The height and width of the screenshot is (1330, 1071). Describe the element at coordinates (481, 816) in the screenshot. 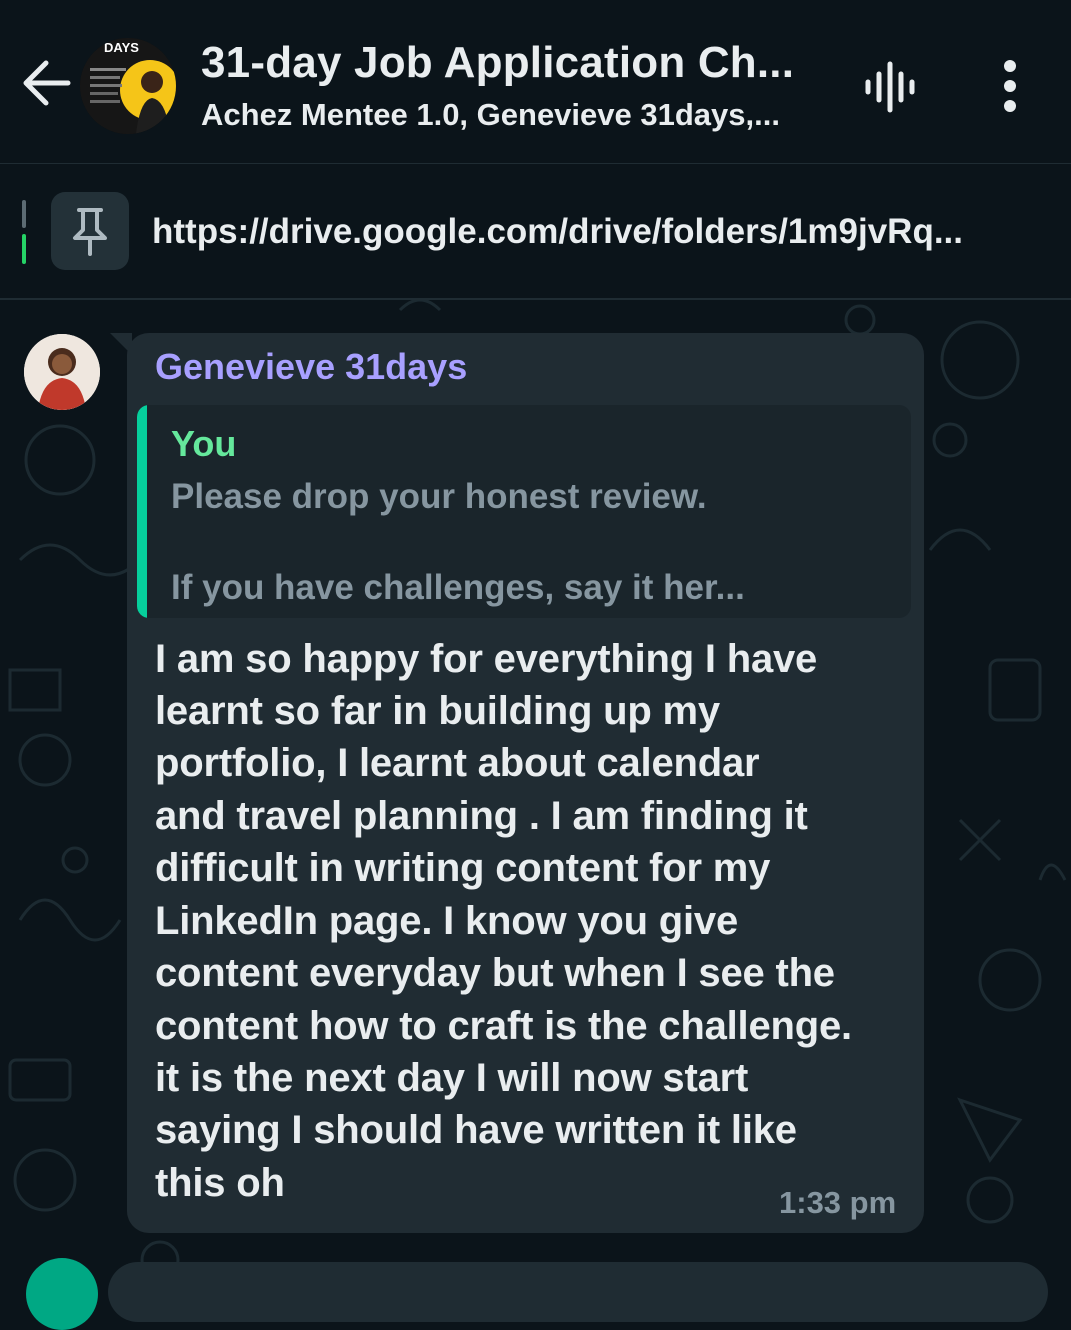

I see `message-text-line: and travel planning . I am finding it` at that location.